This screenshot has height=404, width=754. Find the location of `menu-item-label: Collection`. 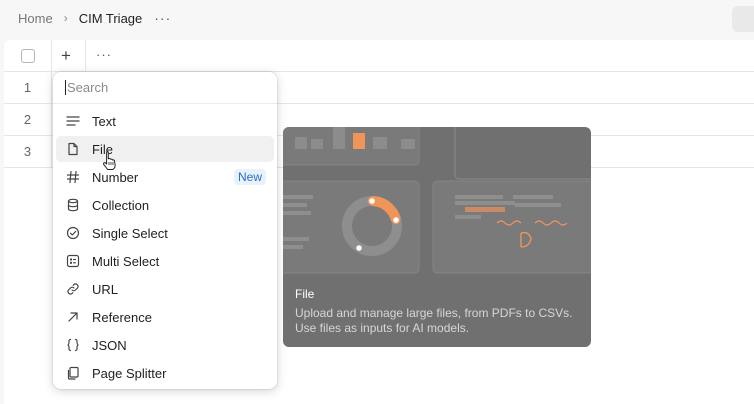

menu-item-label: Collection is located at coordinates (121, 205).